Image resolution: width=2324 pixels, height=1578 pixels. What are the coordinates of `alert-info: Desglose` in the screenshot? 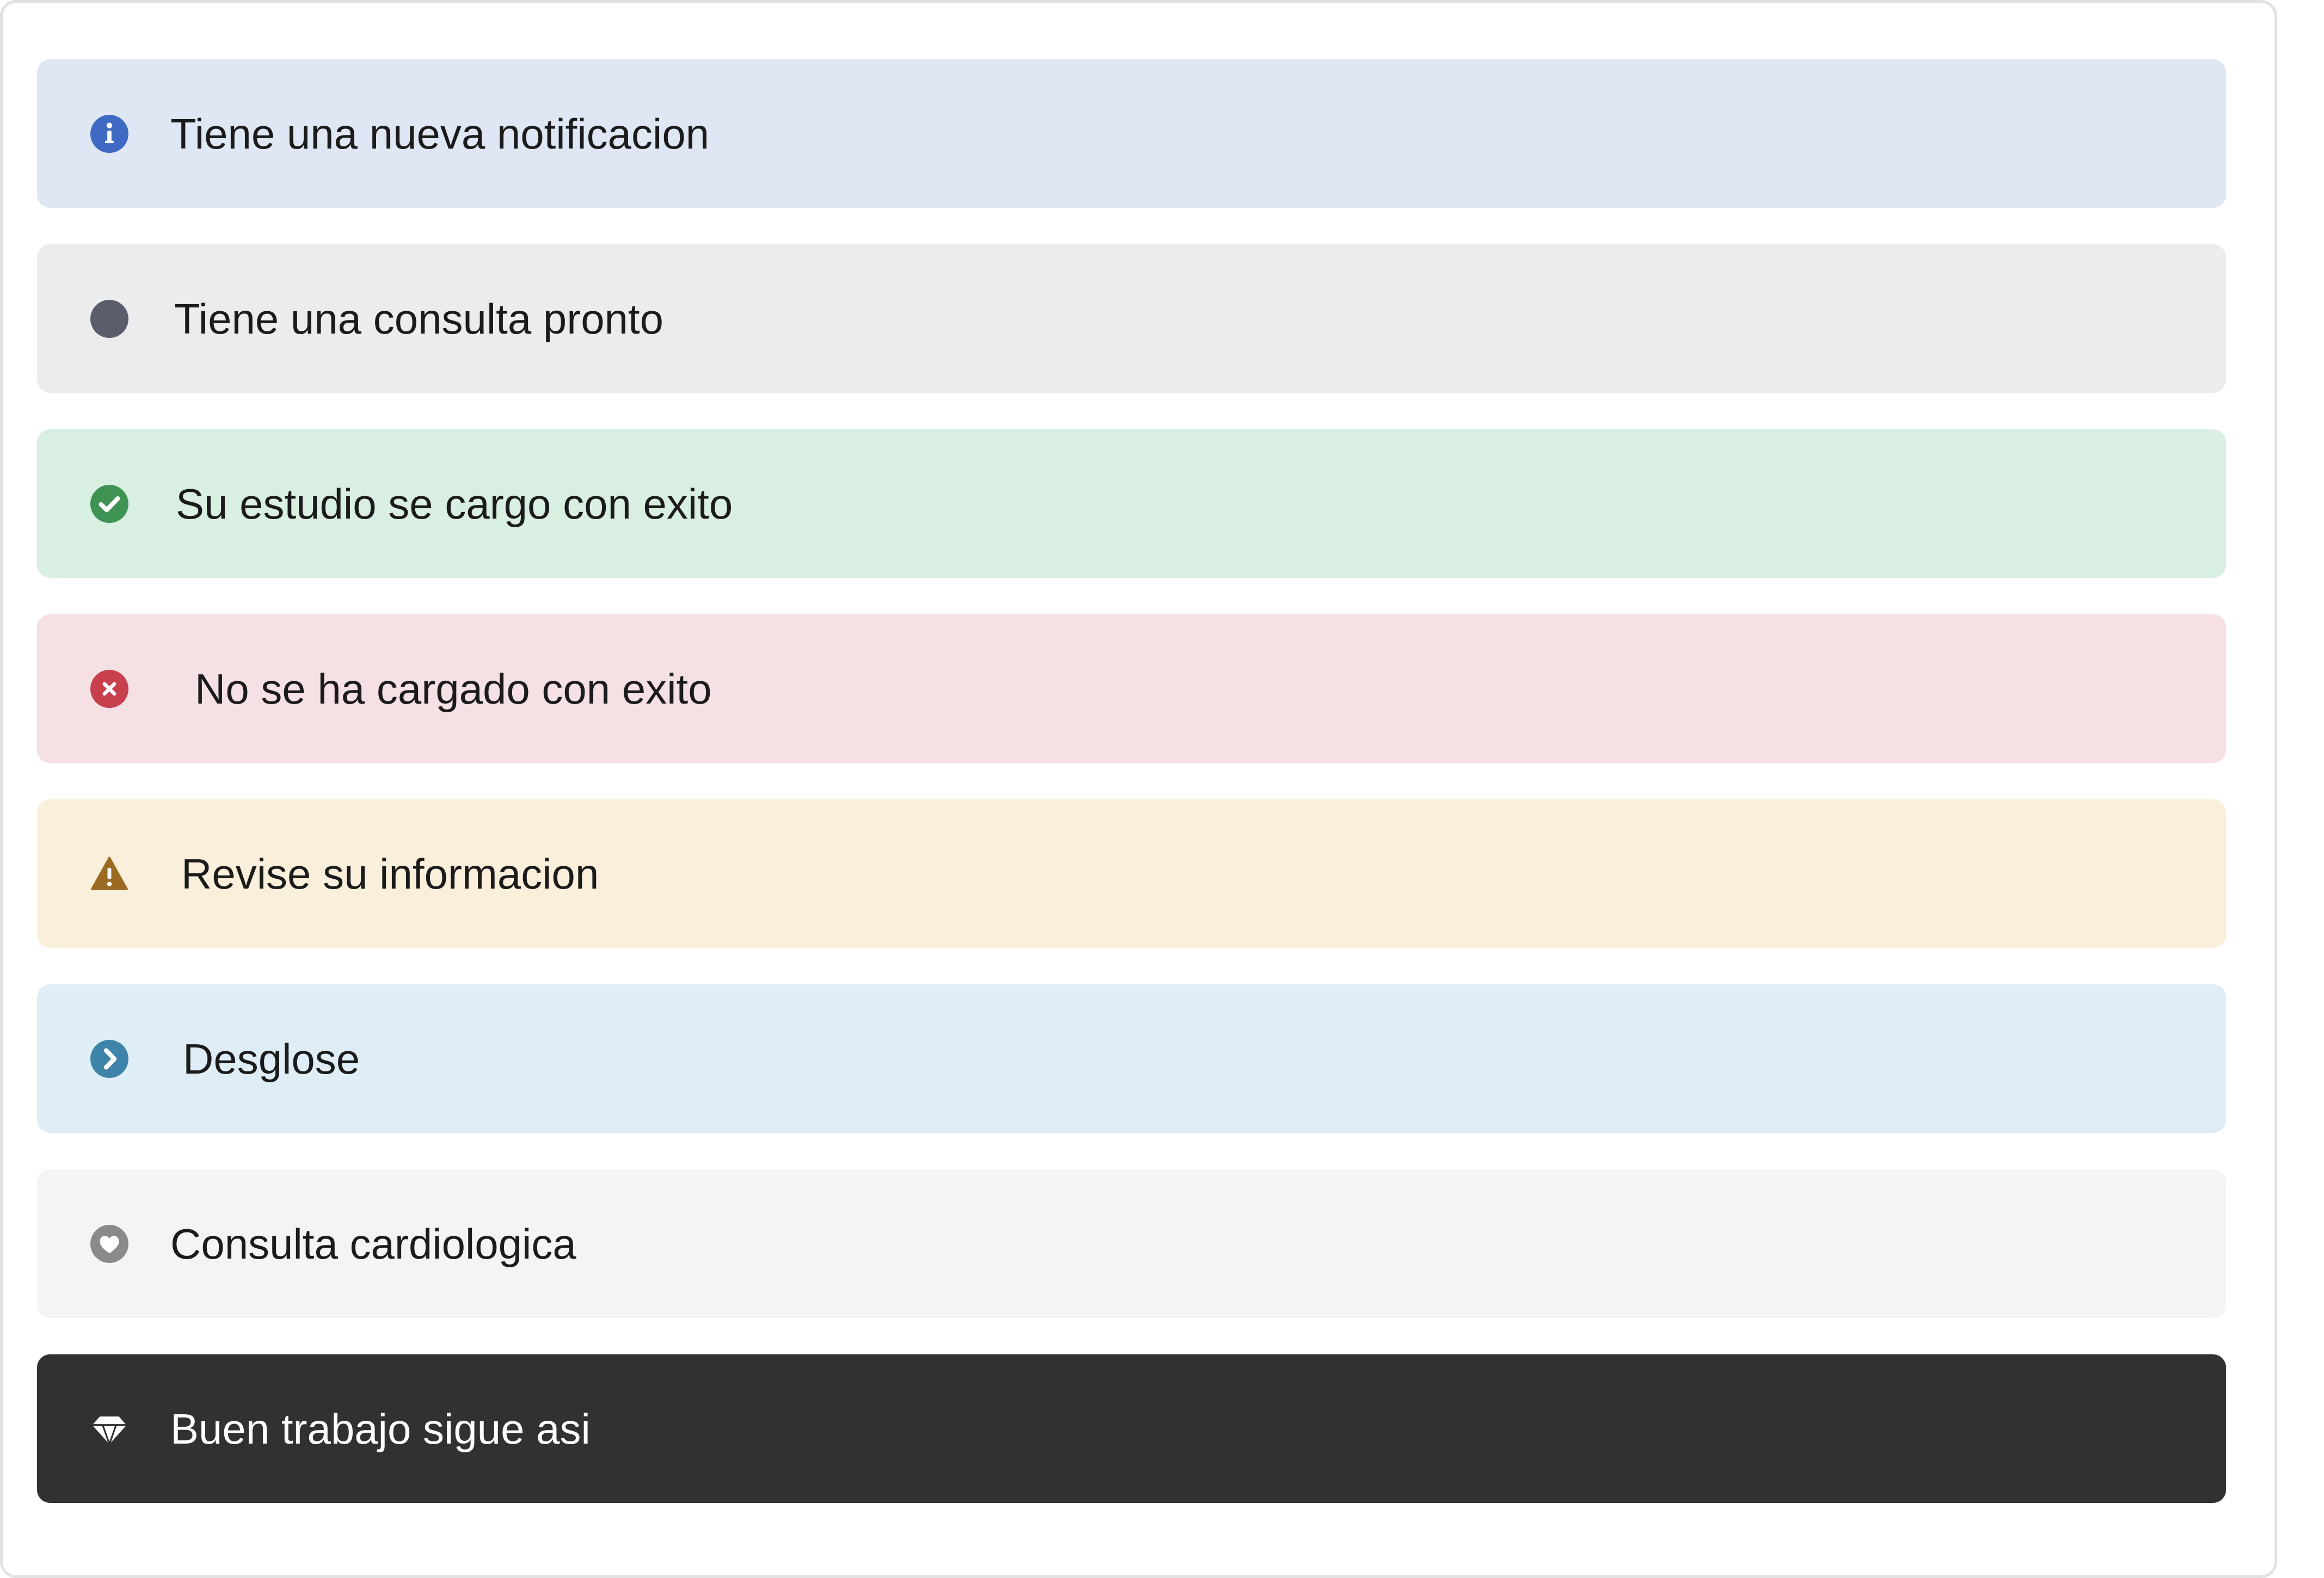 It's located at (1131, 1058).